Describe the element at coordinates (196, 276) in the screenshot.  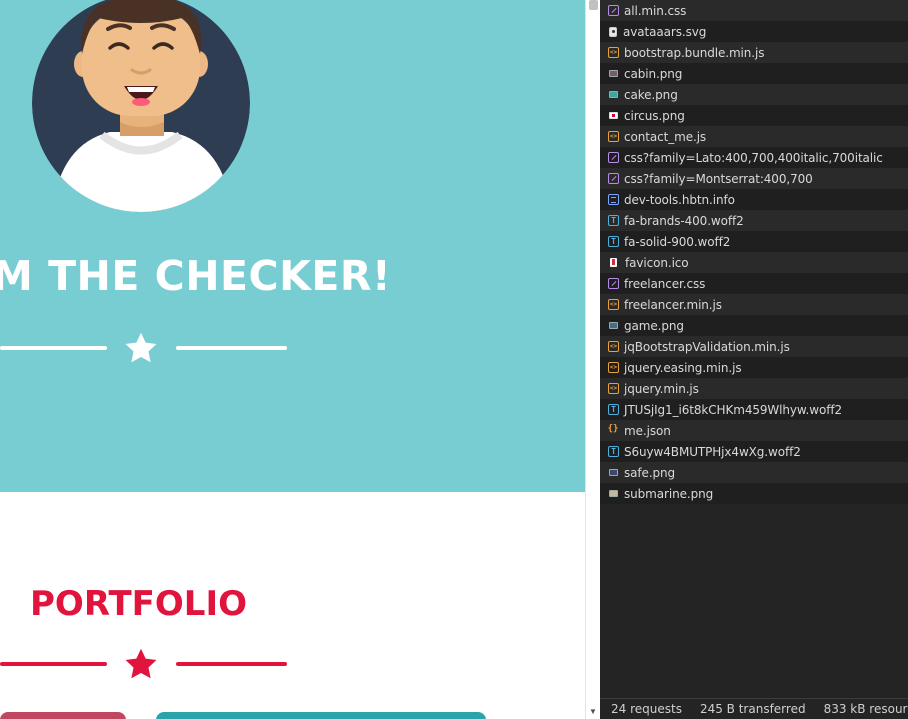
I see `masthead-title: M THE CHECKER!` at that location.